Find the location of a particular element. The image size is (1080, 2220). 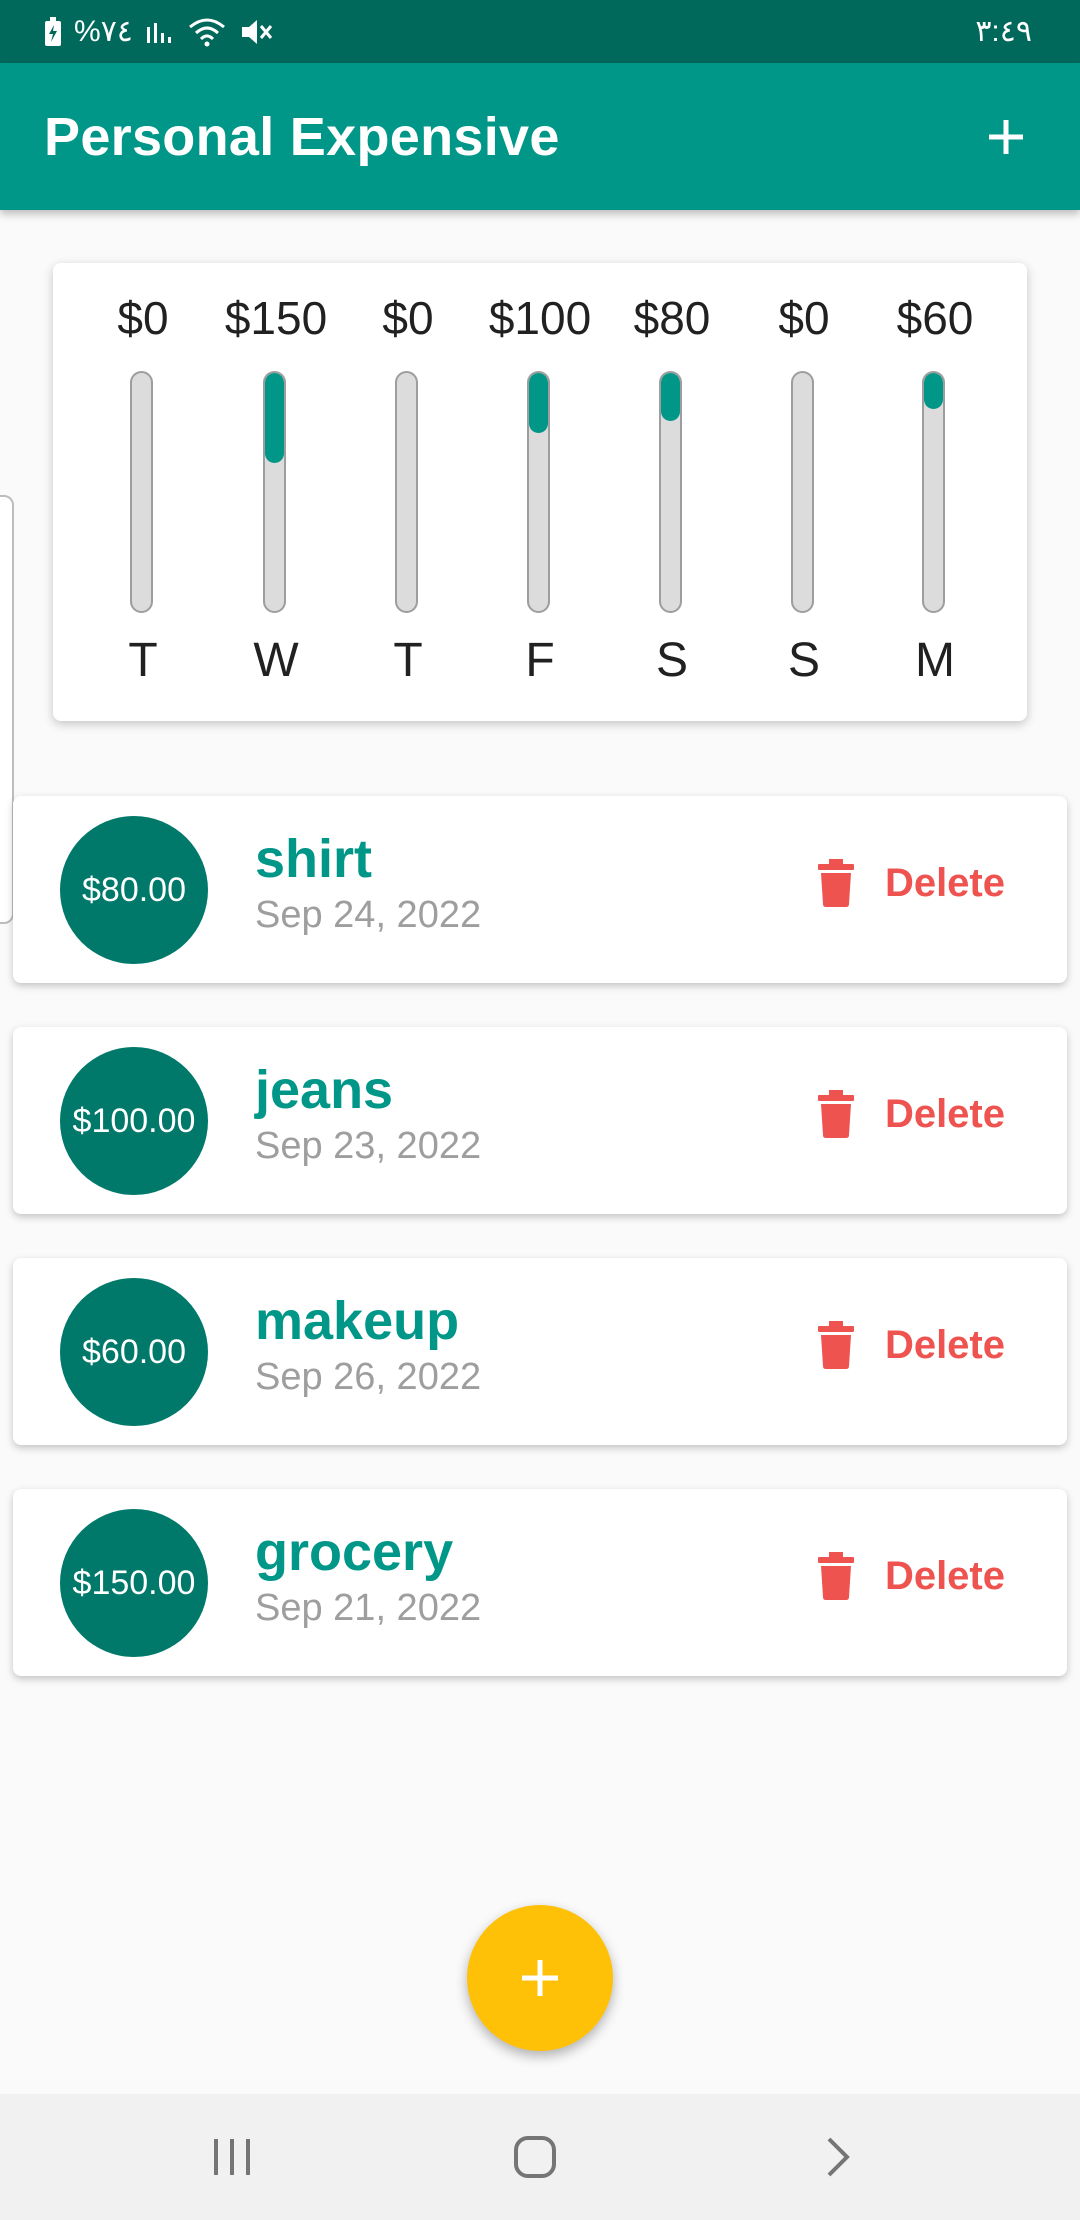

navigation-bar is located at coordinates (540, 2157).